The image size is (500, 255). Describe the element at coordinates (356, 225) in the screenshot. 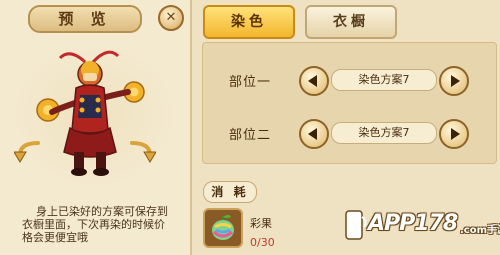

I see `phone-logo-icon` at that location.